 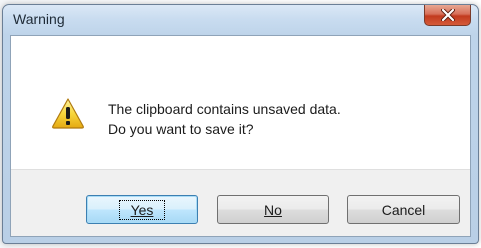 I want to click on yes-button-label: Yes, so click(x=142, y=209).